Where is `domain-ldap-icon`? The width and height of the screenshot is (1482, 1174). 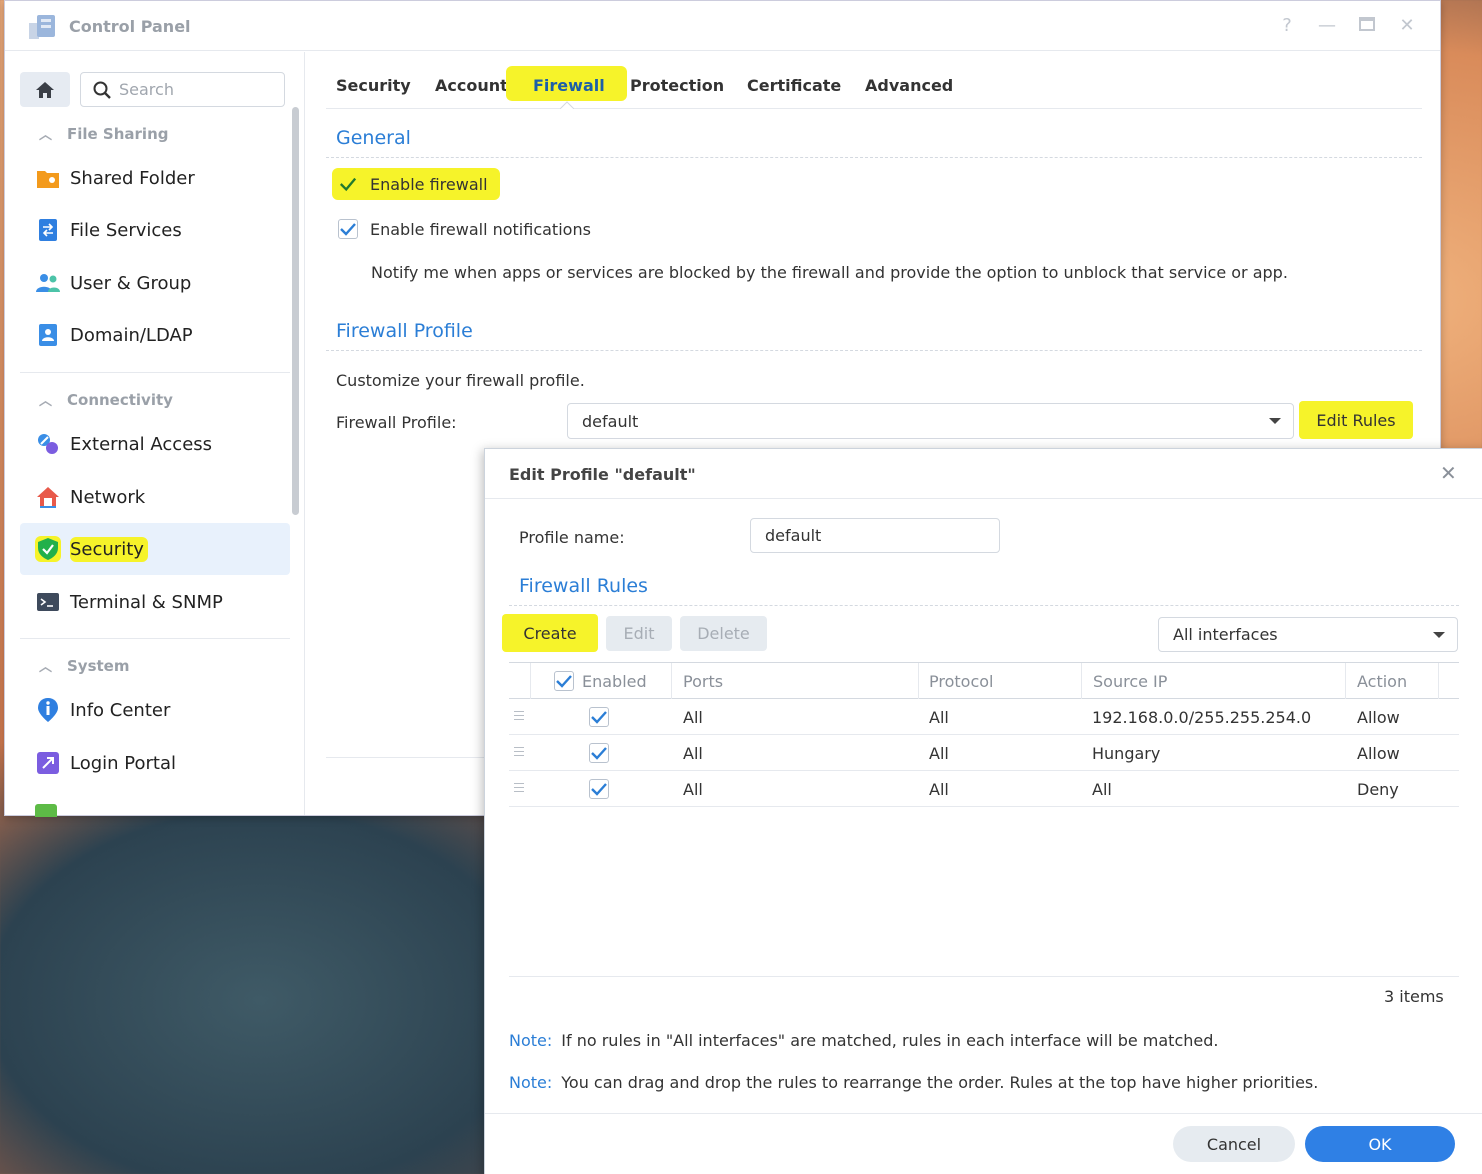 domain-ldap-icon is located at coordinates (48, 335).